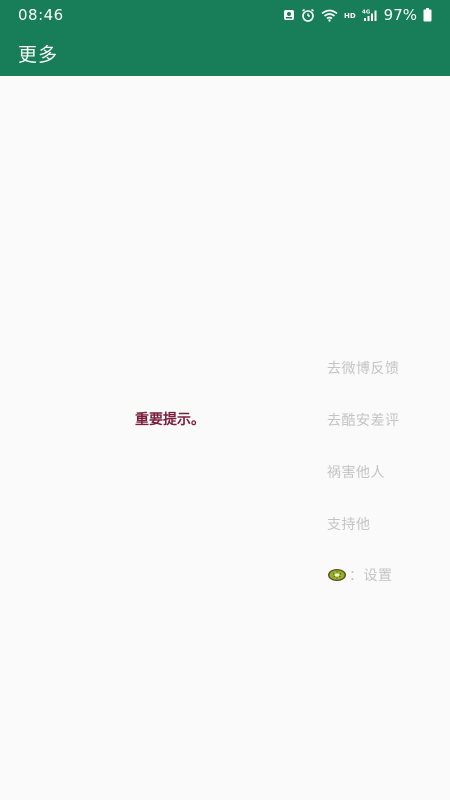 The width and height of the screenshot is (450, 800). What do you see at coordinates (38, 54) in the screenshot?
I see `page-title: 更多` at bounding box center [38, 54].